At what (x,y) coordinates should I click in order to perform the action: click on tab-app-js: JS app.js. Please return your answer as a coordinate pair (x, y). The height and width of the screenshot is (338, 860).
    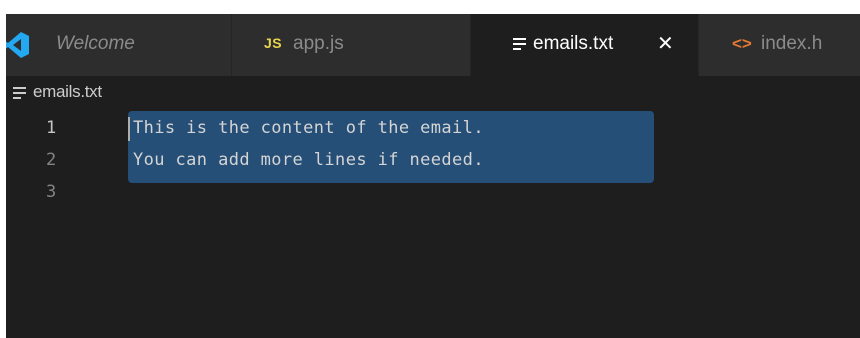
    Looking at the image, I should click on (351, 45).